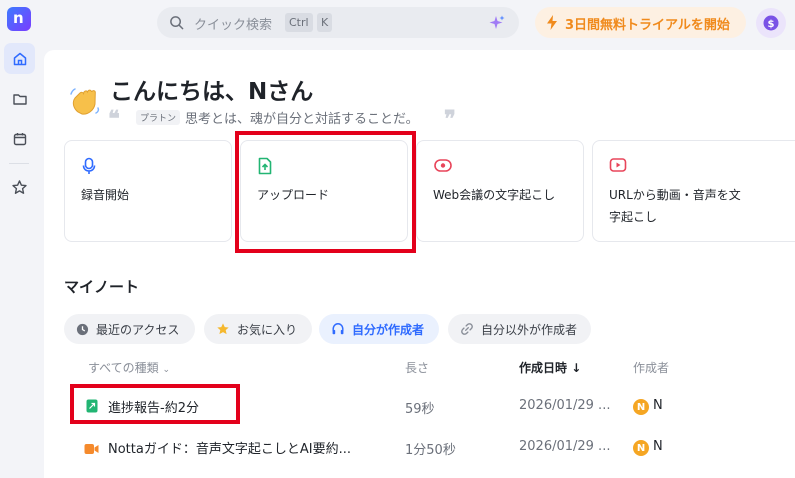 This screenshot has height=478, width=795. I want to click on calendar-icon, so click(19, 138).